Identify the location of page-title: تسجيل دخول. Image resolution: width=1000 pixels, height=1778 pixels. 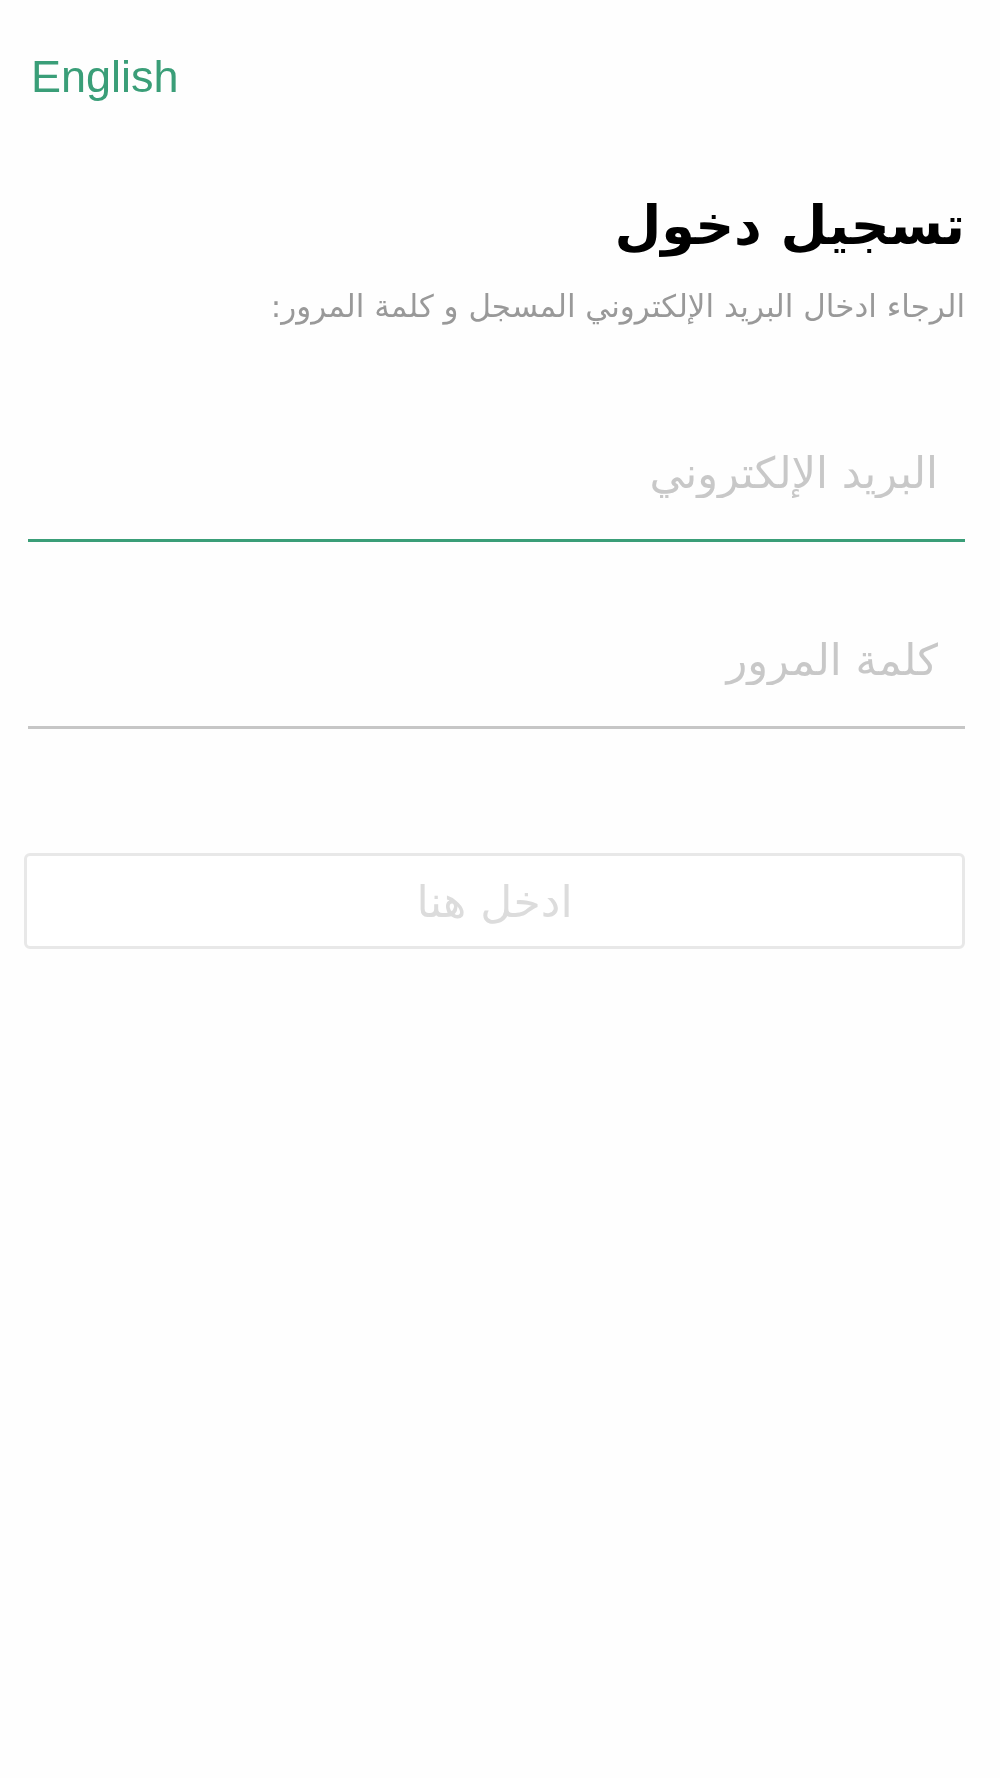
(789, 226).